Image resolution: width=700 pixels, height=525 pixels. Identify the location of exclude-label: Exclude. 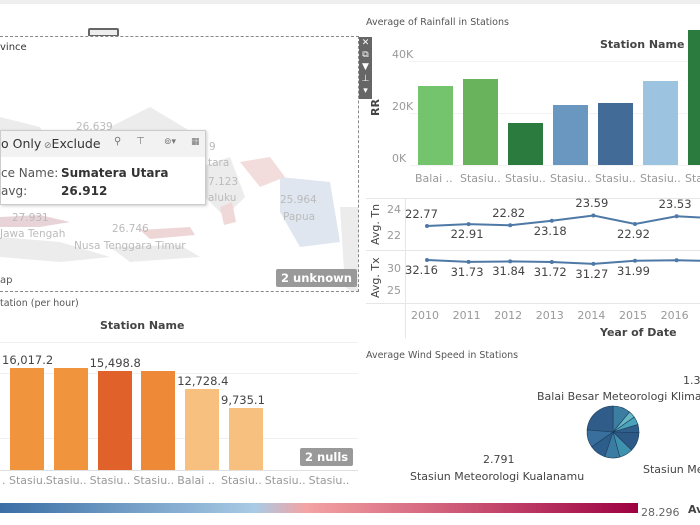
(76, 143).